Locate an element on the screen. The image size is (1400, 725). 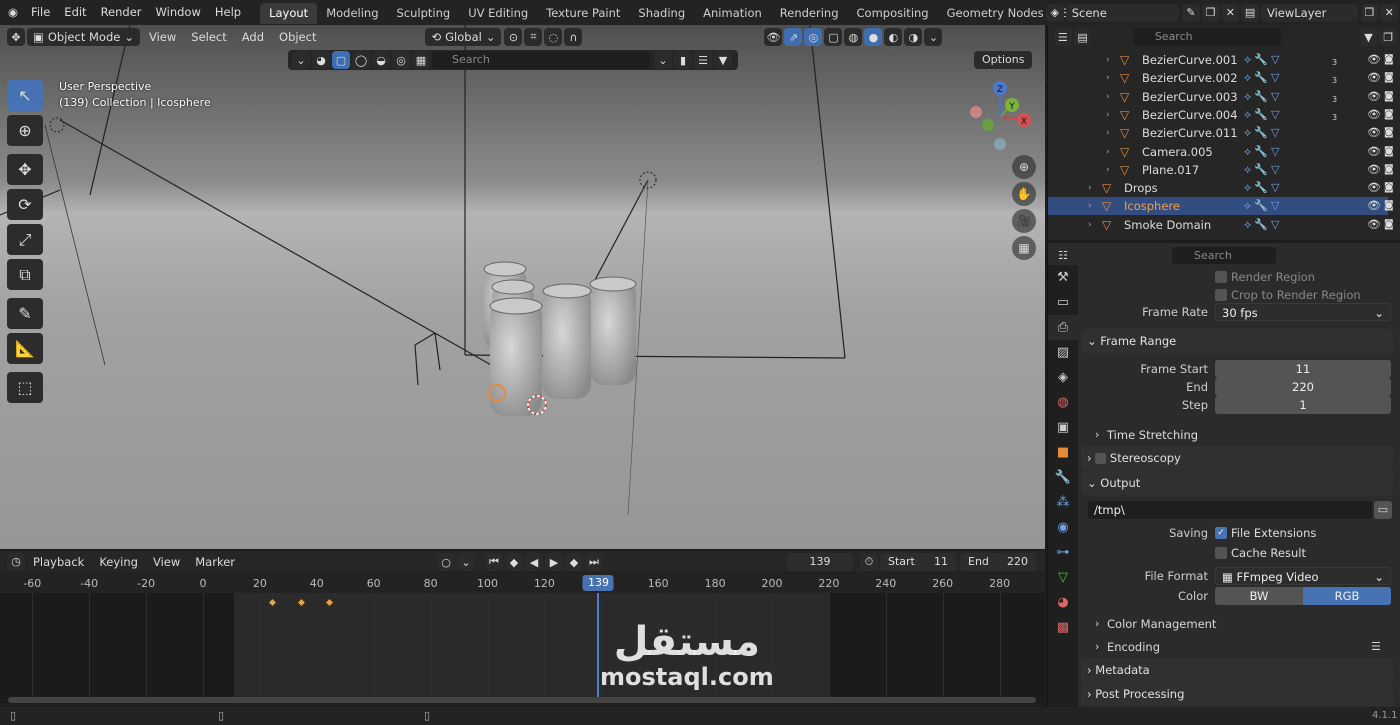
collection-tab-icon: ▣ is located at coordinates (1063, 427).